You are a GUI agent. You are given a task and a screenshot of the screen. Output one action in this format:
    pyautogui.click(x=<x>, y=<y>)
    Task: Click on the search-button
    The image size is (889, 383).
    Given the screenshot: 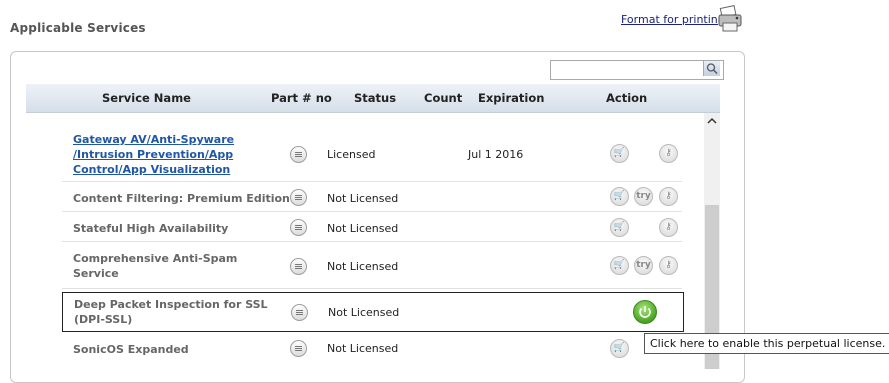 What is the action you would take?
    pyautogui.click(x=711, y=68)
    